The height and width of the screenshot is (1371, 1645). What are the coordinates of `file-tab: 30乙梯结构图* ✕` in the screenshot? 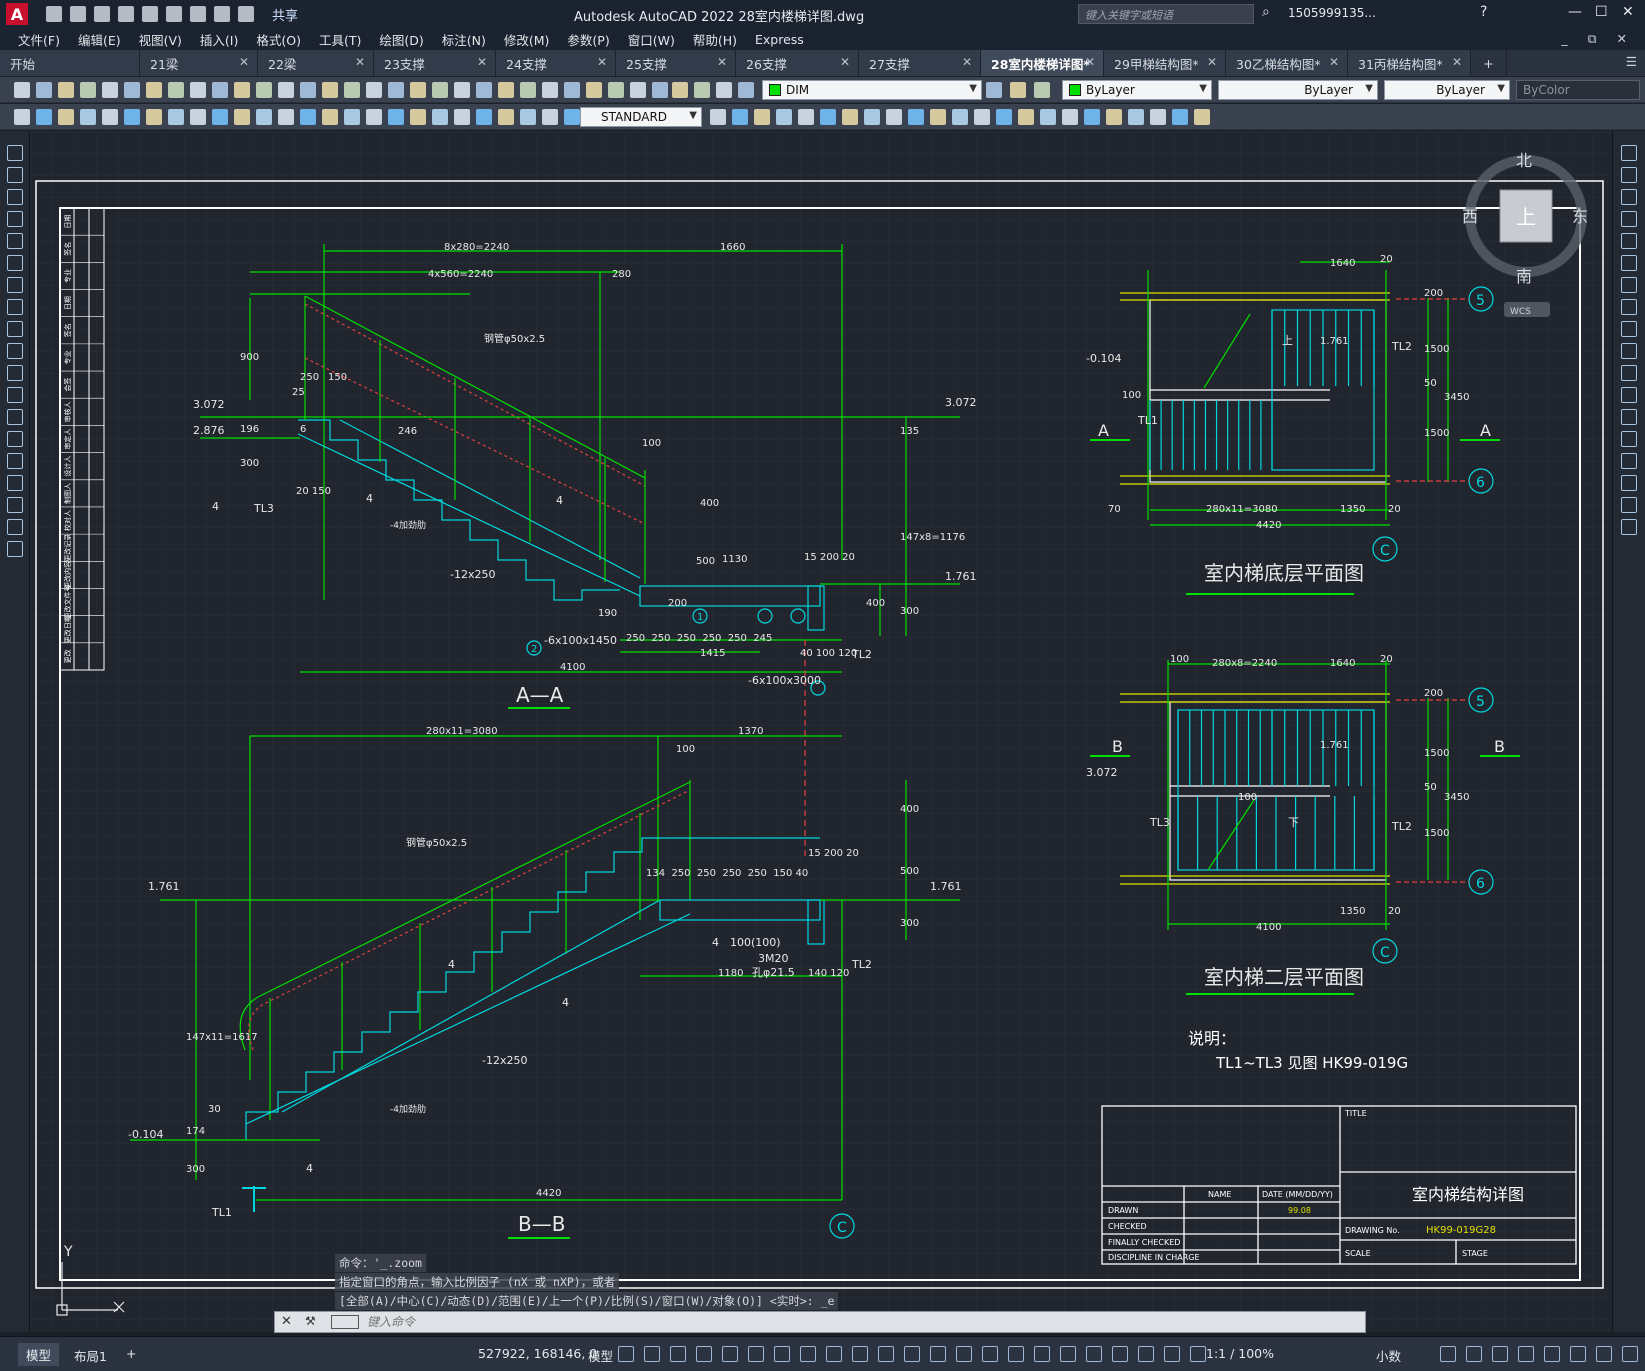 It's located at (1287, 63).